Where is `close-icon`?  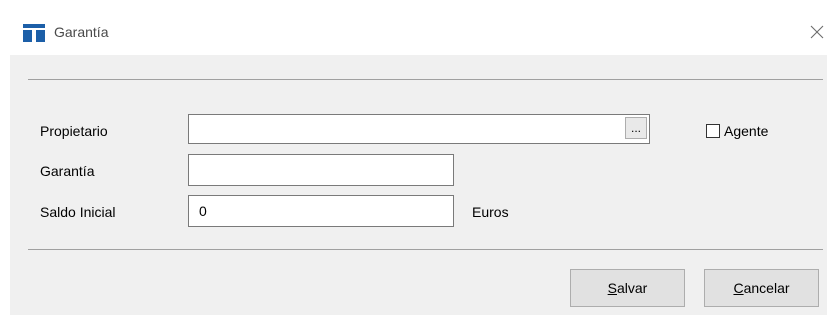 close-icon is located at coordinates (817, 32).